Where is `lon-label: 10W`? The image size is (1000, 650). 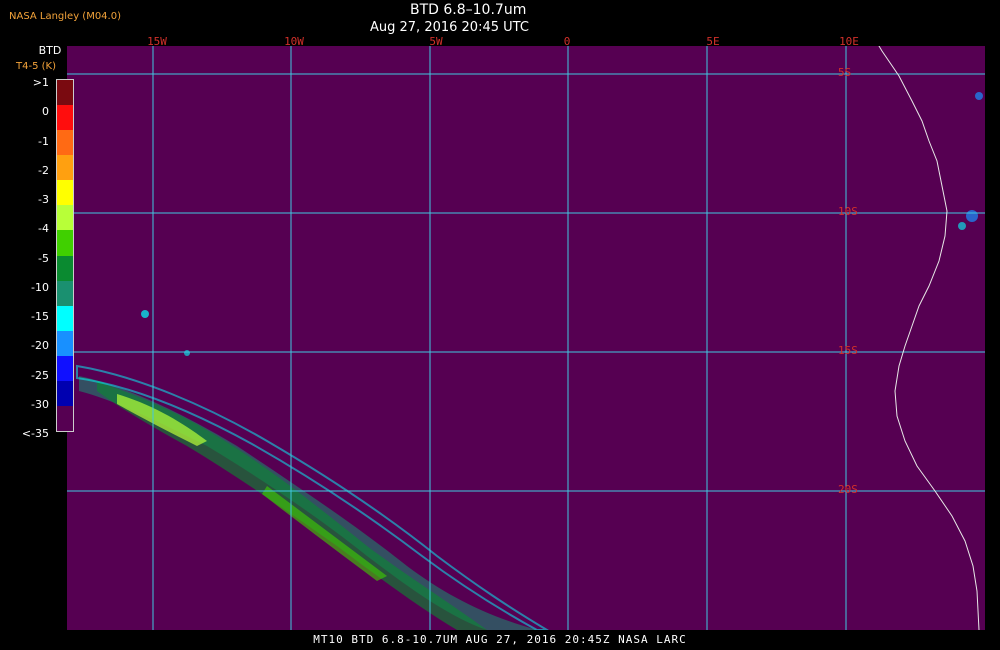 lon-label: 10W is located at coordinates (294, 41).